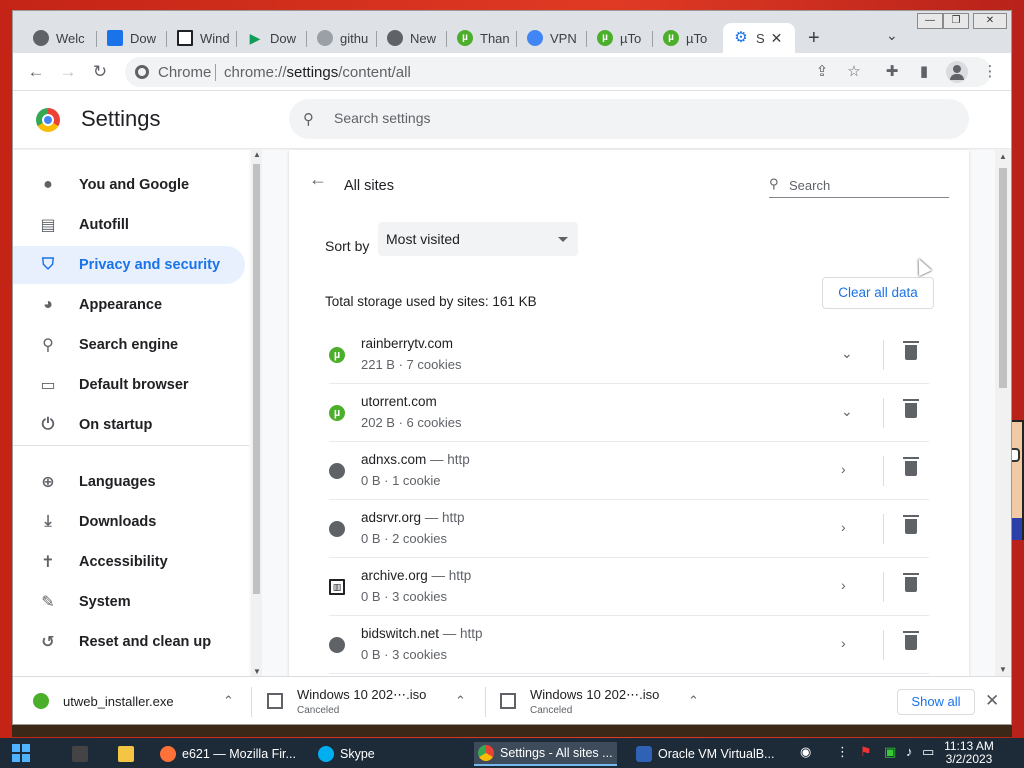  I want to click on side-panel-icon: ▮, so click(924, 72).